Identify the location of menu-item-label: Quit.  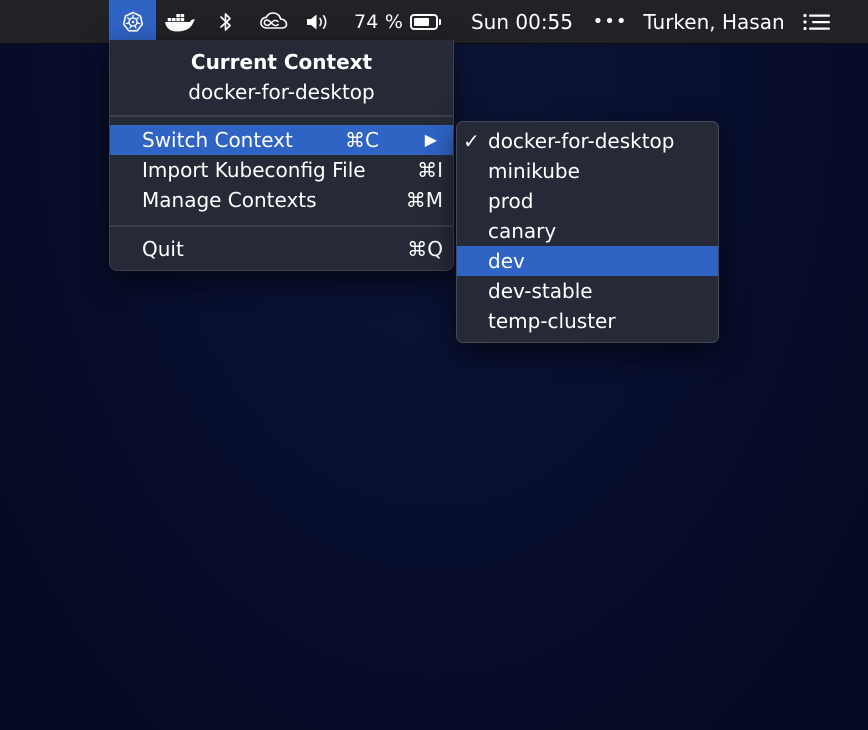
(163, 249).